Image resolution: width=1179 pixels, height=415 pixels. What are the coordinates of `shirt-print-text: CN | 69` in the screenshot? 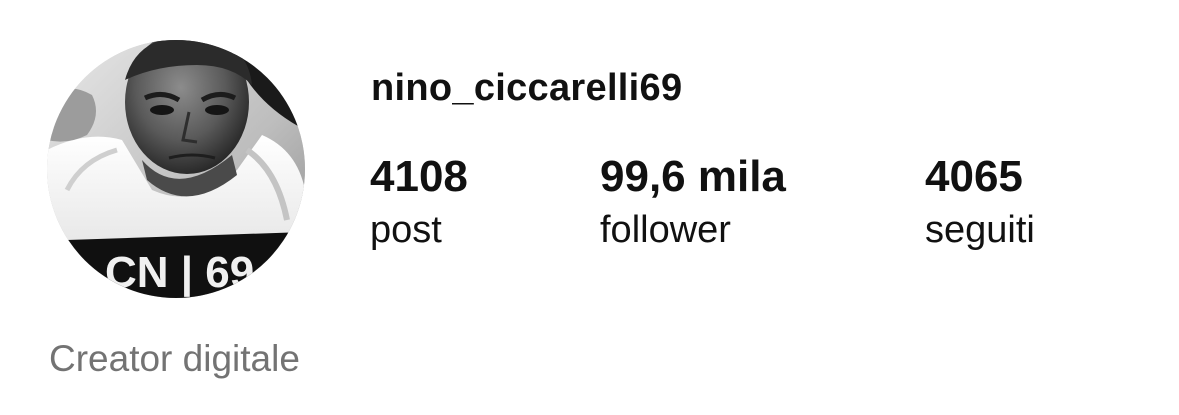 It's located at (179, 273).